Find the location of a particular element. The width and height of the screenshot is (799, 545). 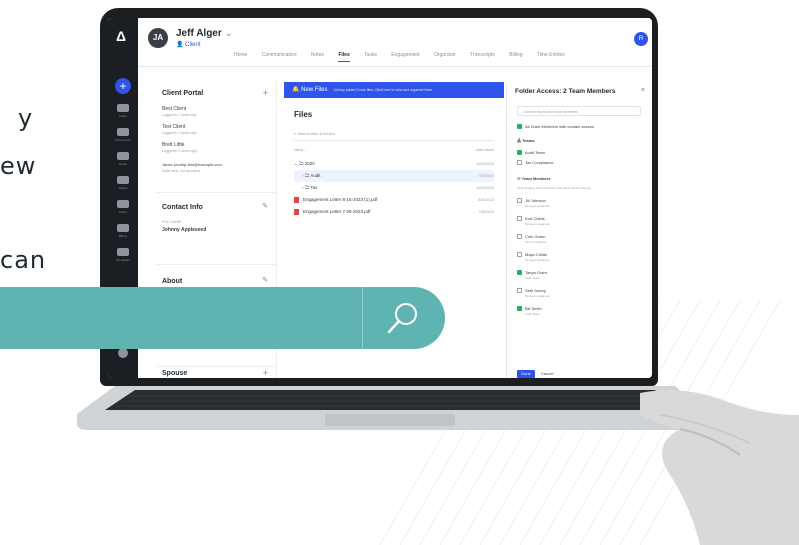

rail-label: Email is located at coordinates (123, 164).